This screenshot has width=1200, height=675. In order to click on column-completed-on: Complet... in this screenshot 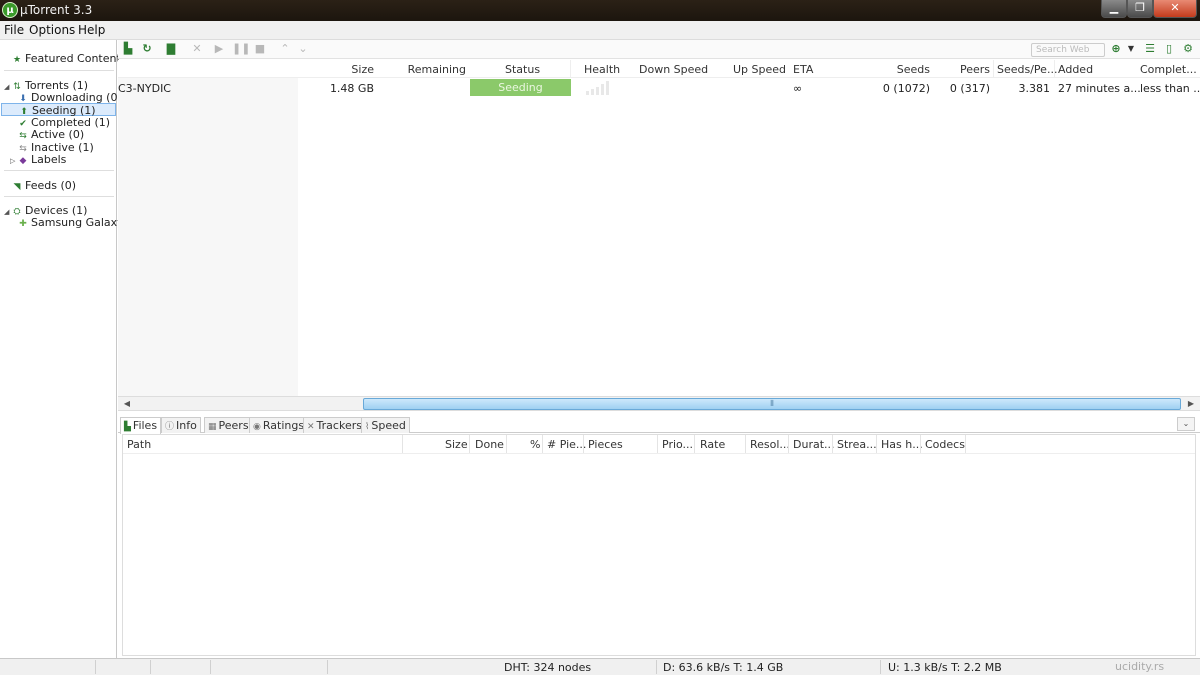, I will do `click(1168, 69)`.